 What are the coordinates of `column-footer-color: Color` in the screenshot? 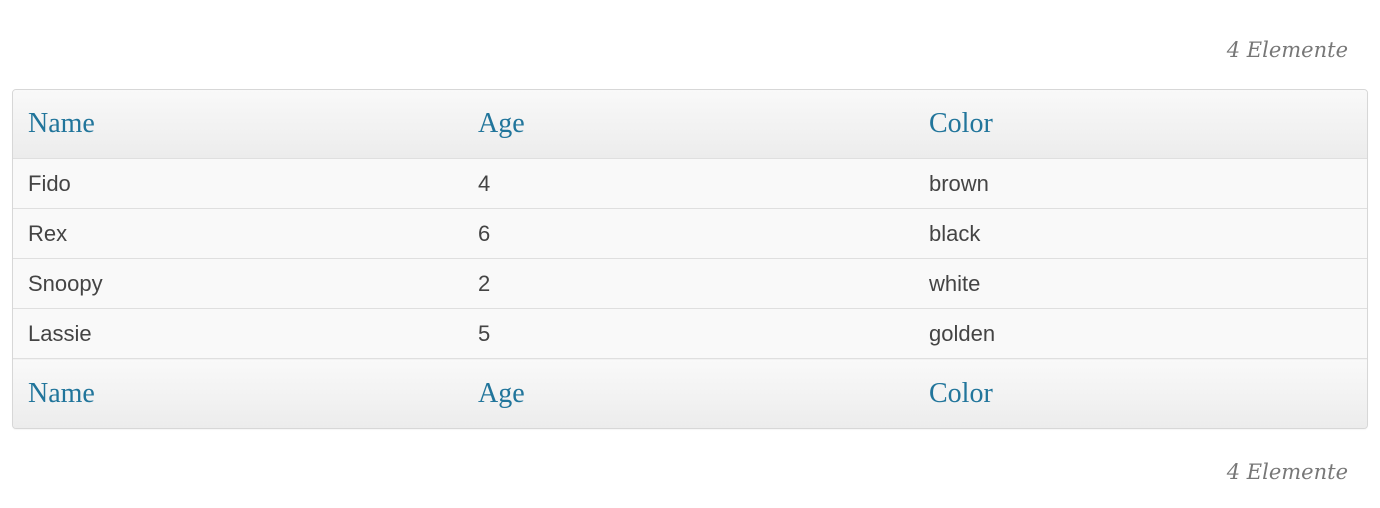 It's located at (1140, 393).